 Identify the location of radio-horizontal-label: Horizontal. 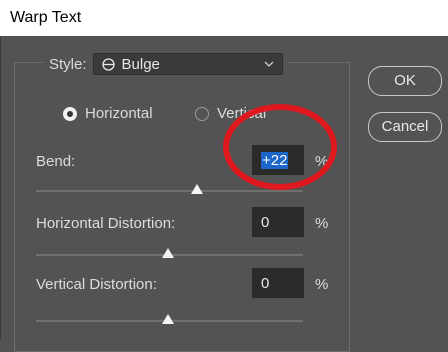
(119, 113).